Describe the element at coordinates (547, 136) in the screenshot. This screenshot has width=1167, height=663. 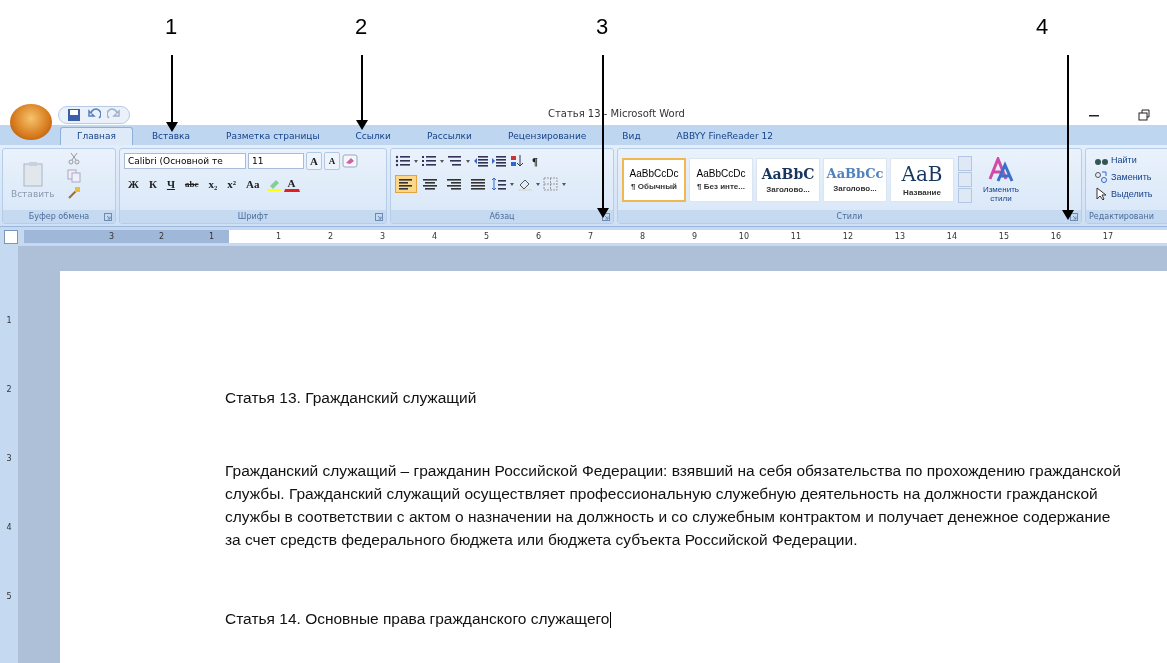
I see `ribbon-tab: Рецензирование` at that location.